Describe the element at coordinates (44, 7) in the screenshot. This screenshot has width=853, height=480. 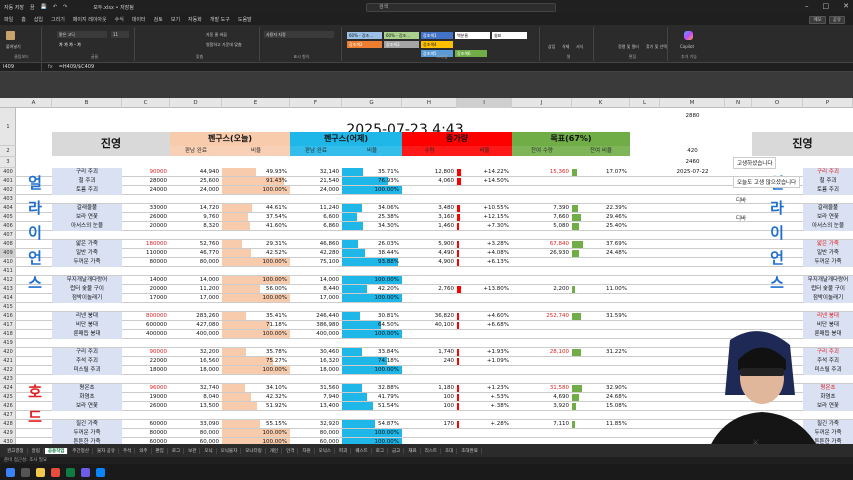
I see `save-icon: 💾` at that location.